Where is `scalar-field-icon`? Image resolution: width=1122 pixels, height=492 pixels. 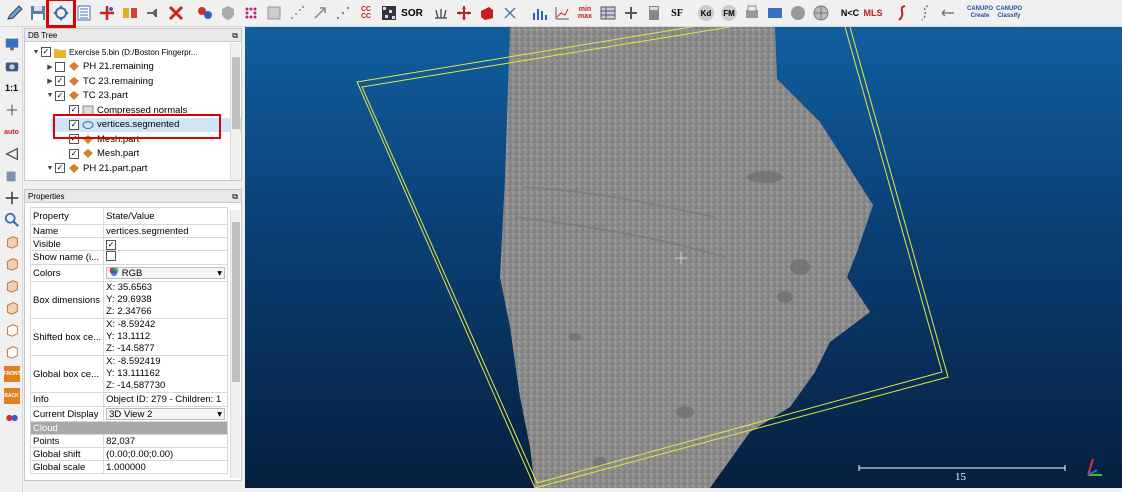 scalar-field-icon is located at coordinates (205, 13).